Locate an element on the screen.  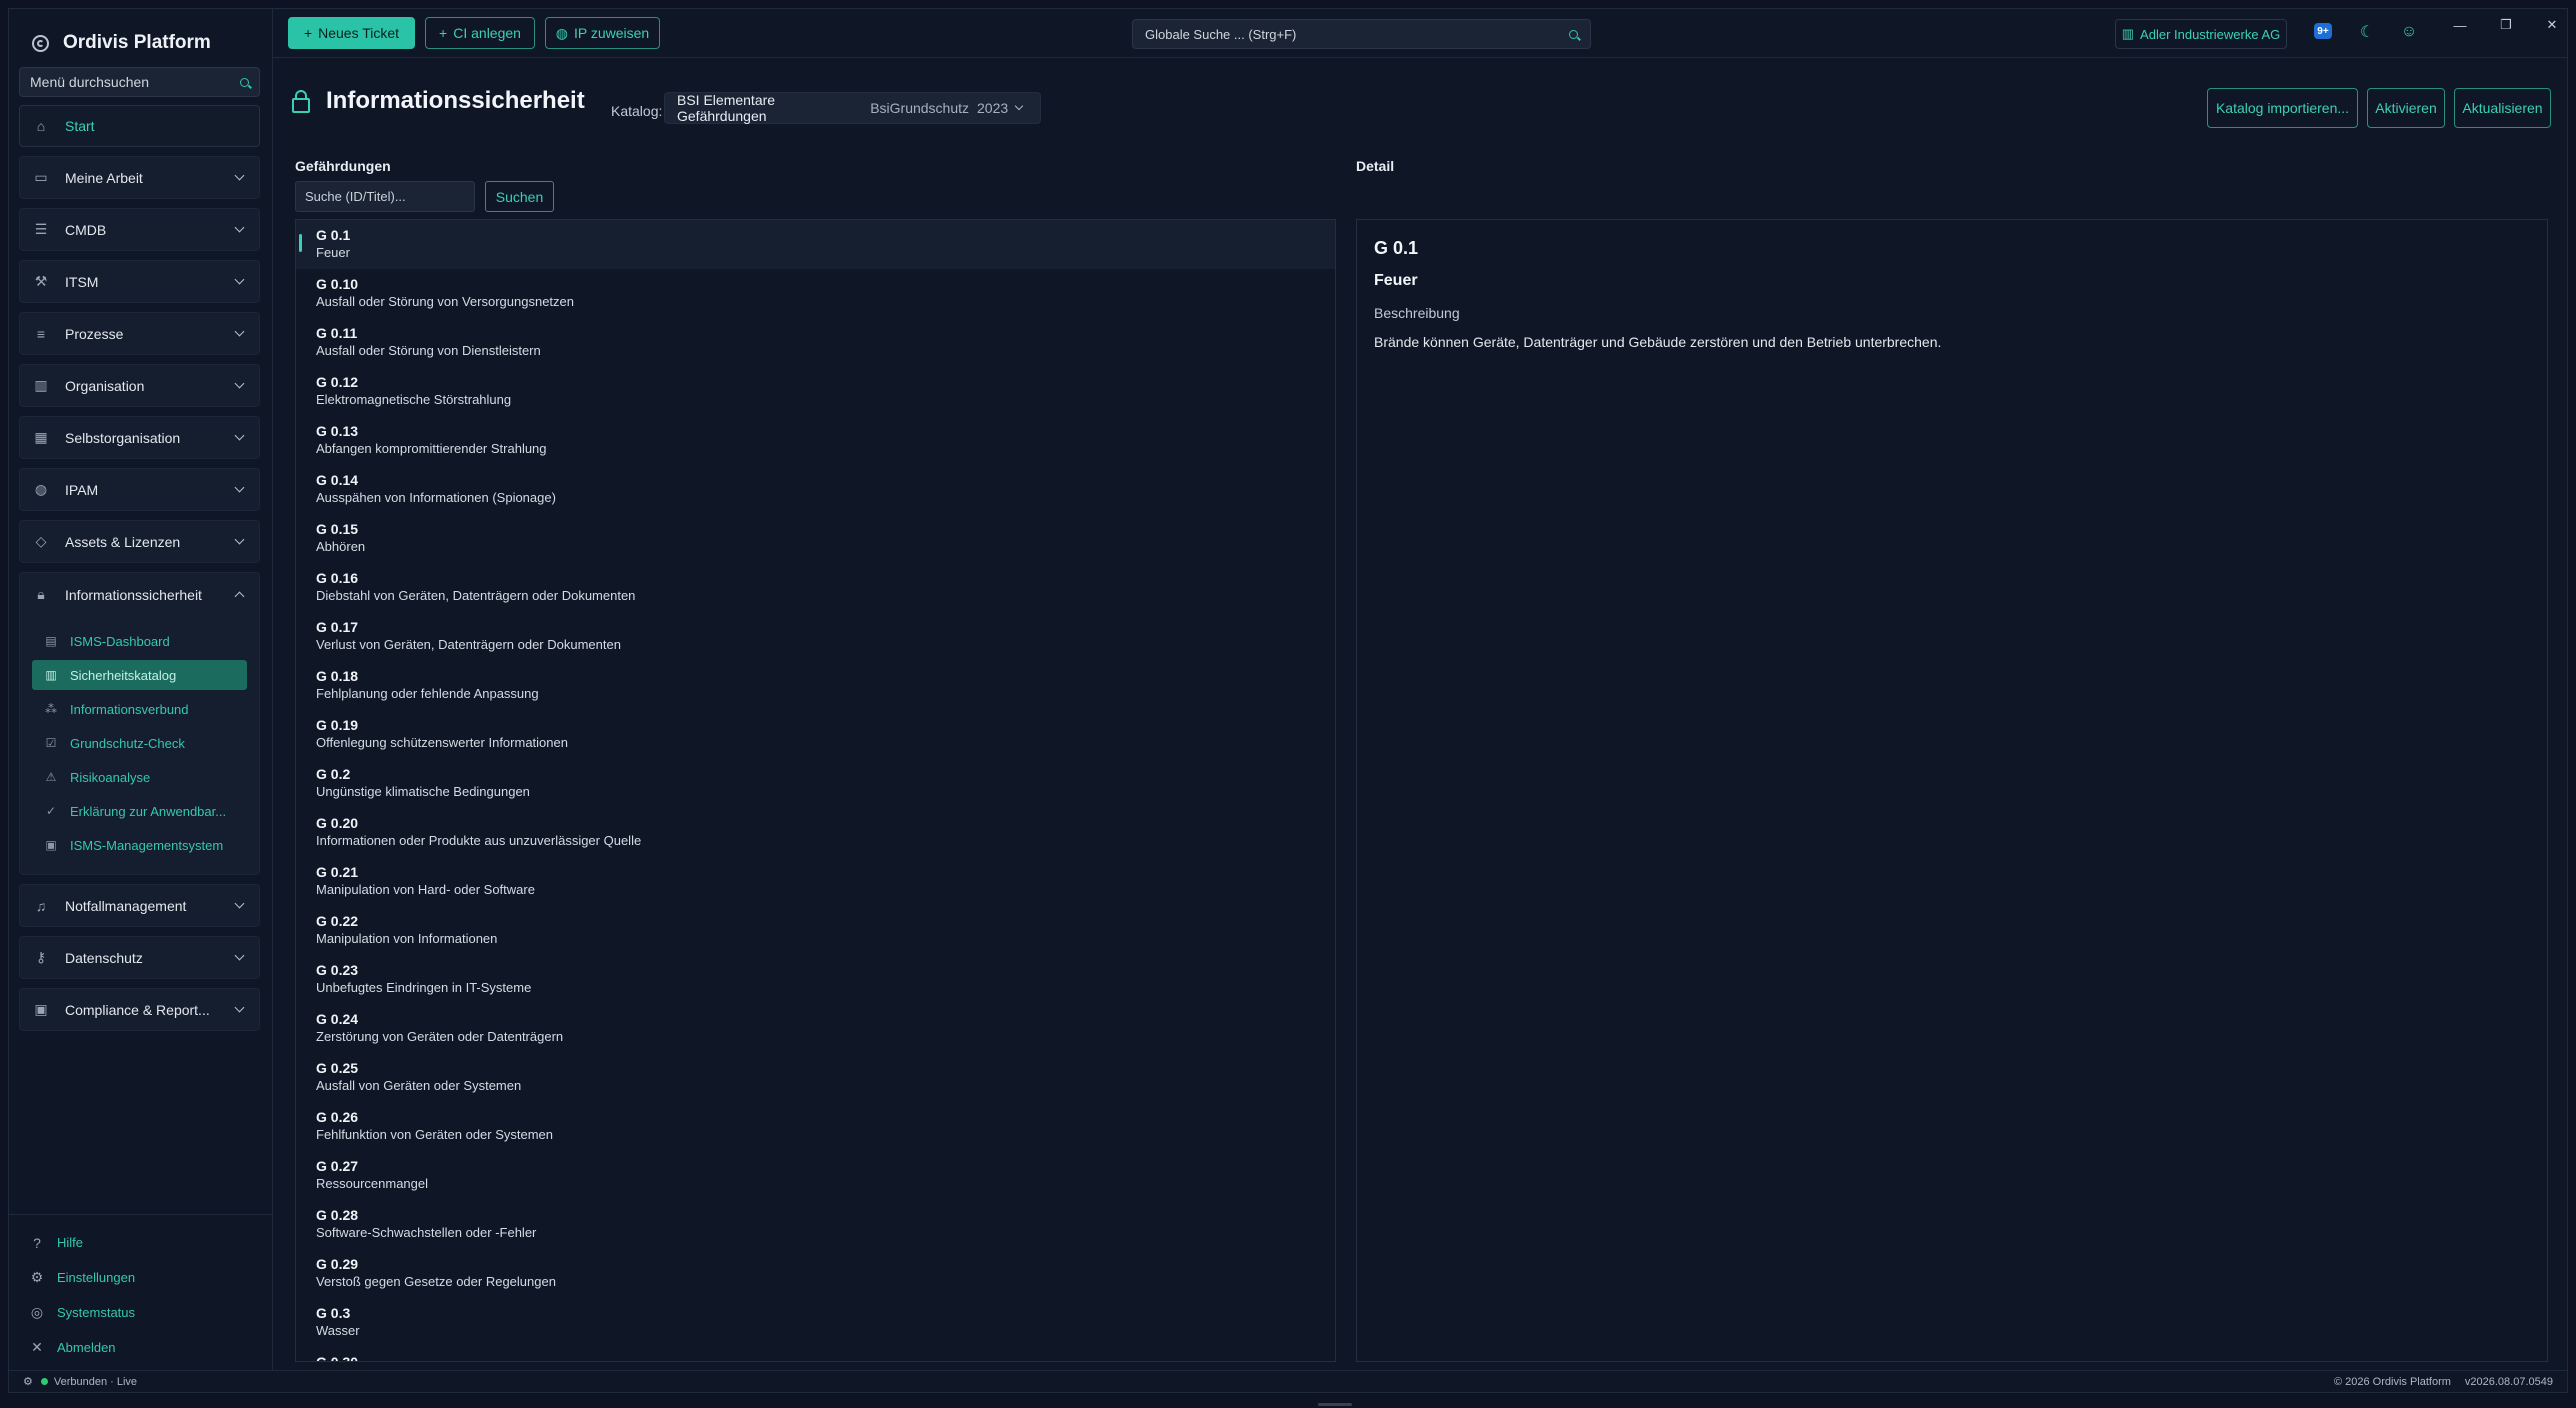
list-item-id: G 0.1 is located at coordinates (333, 235).